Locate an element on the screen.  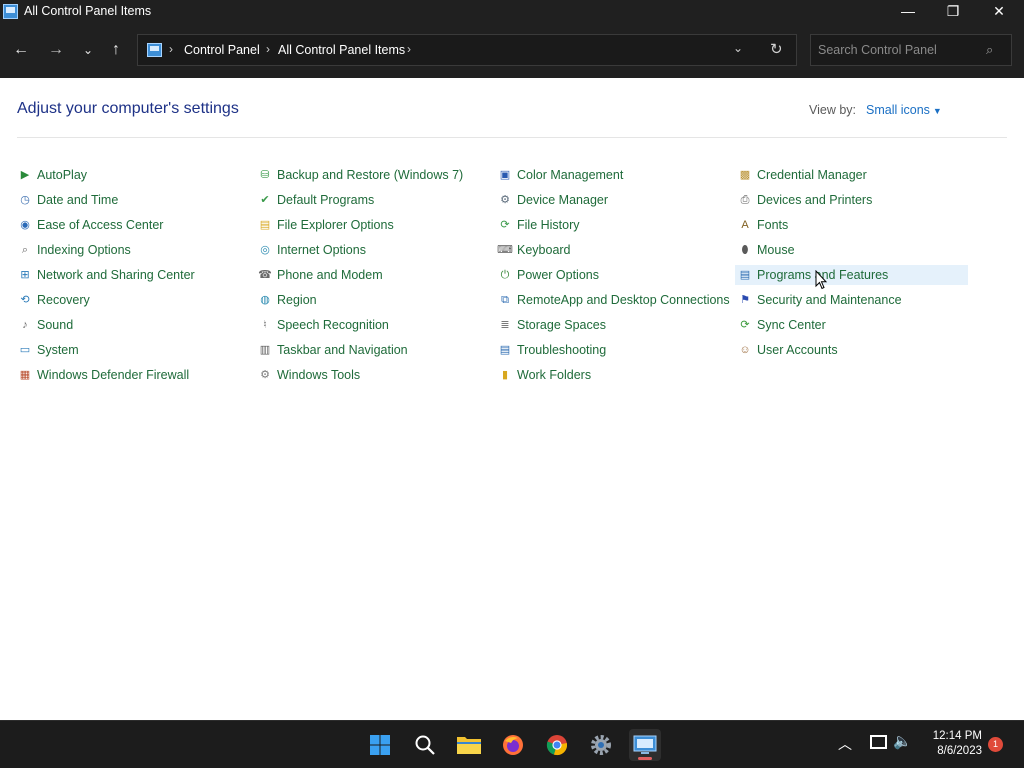
control-panel-item: ⚙ Device Manager is located at coordinates (552, 200).